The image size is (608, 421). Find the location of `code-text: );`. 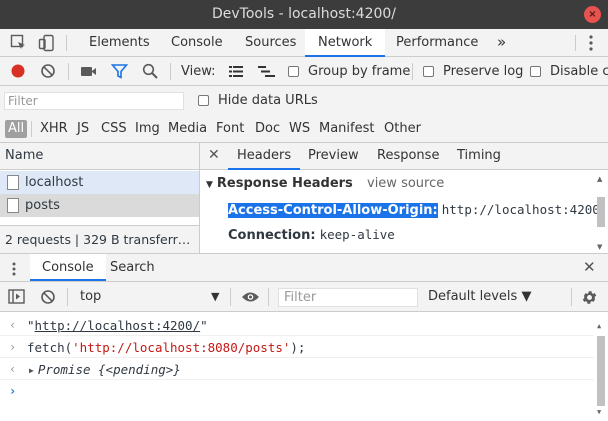

code-text: ); is located at coordinates (298, 347).